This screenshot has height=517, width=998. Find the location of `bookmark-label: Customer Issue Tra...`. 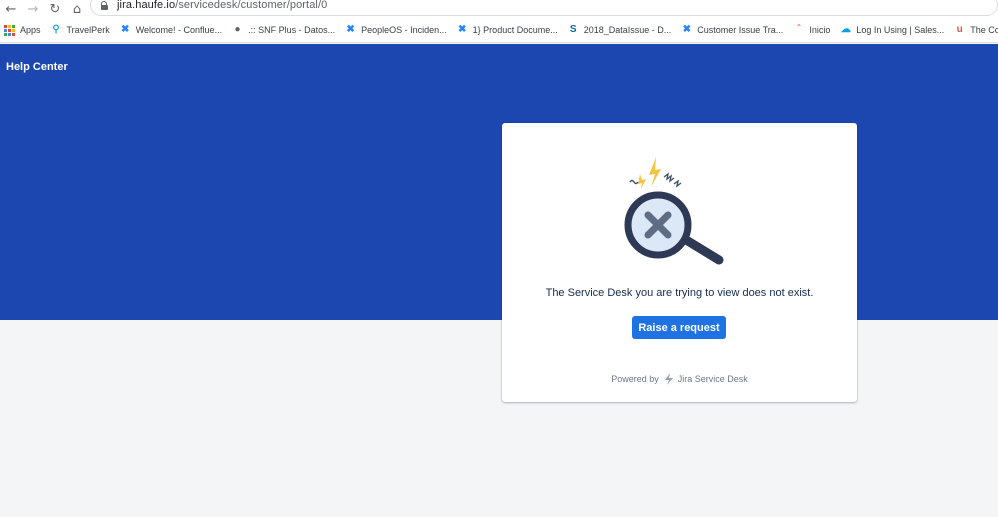

bookmark-label: Customer Issue Tra... is located at coordinates (740, 30).